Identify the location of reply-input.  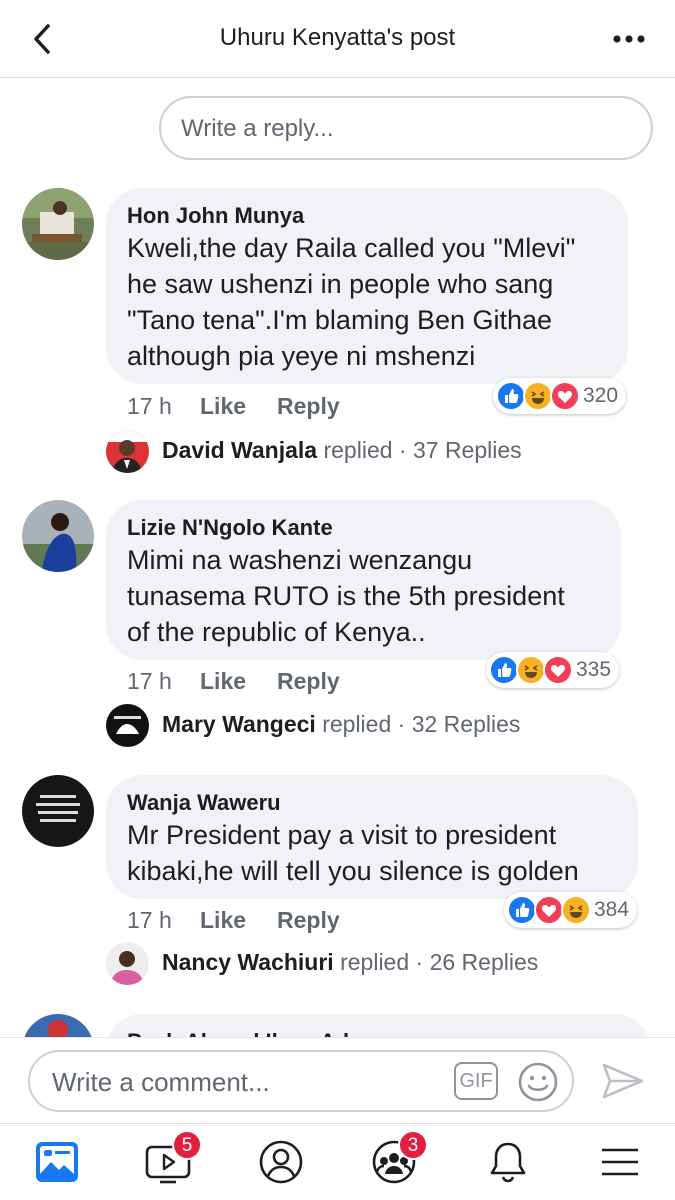
(406, 129).